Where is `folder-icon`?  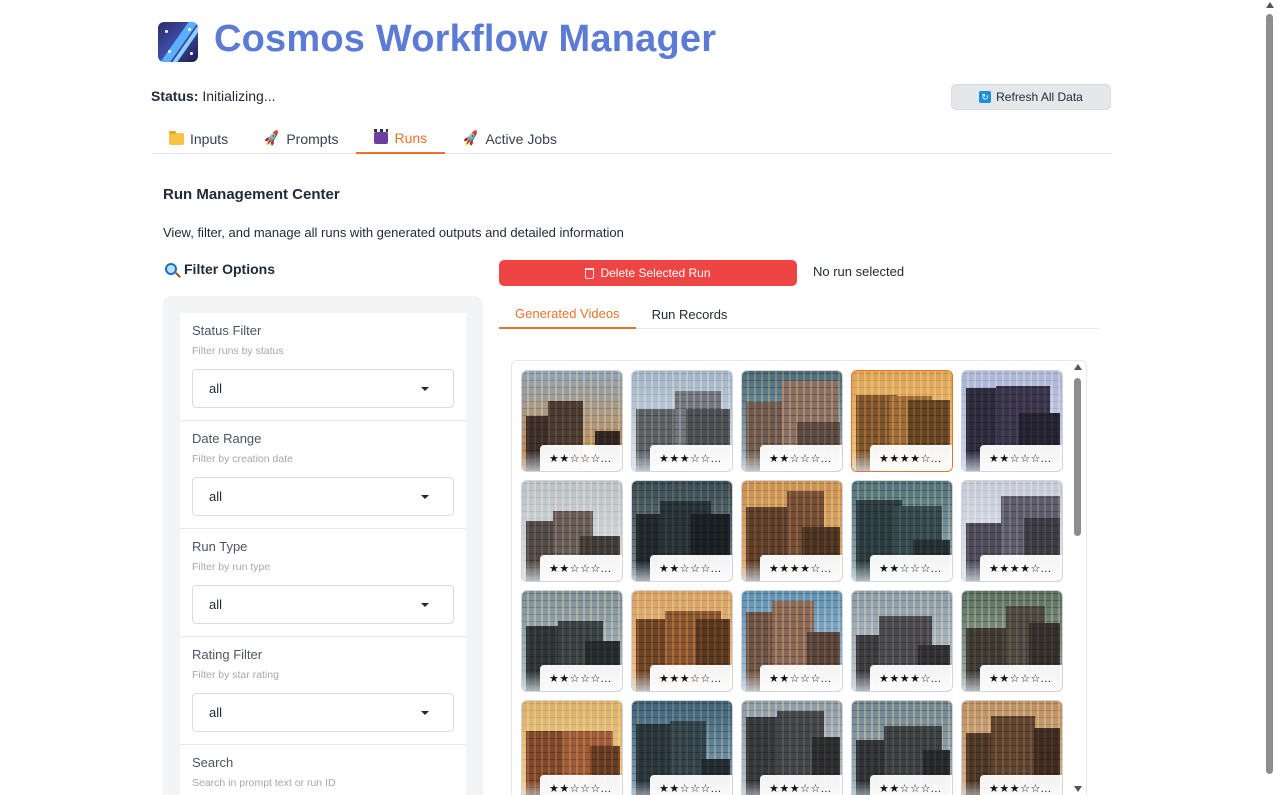 folder-icon is located at coordinates (176, 138).